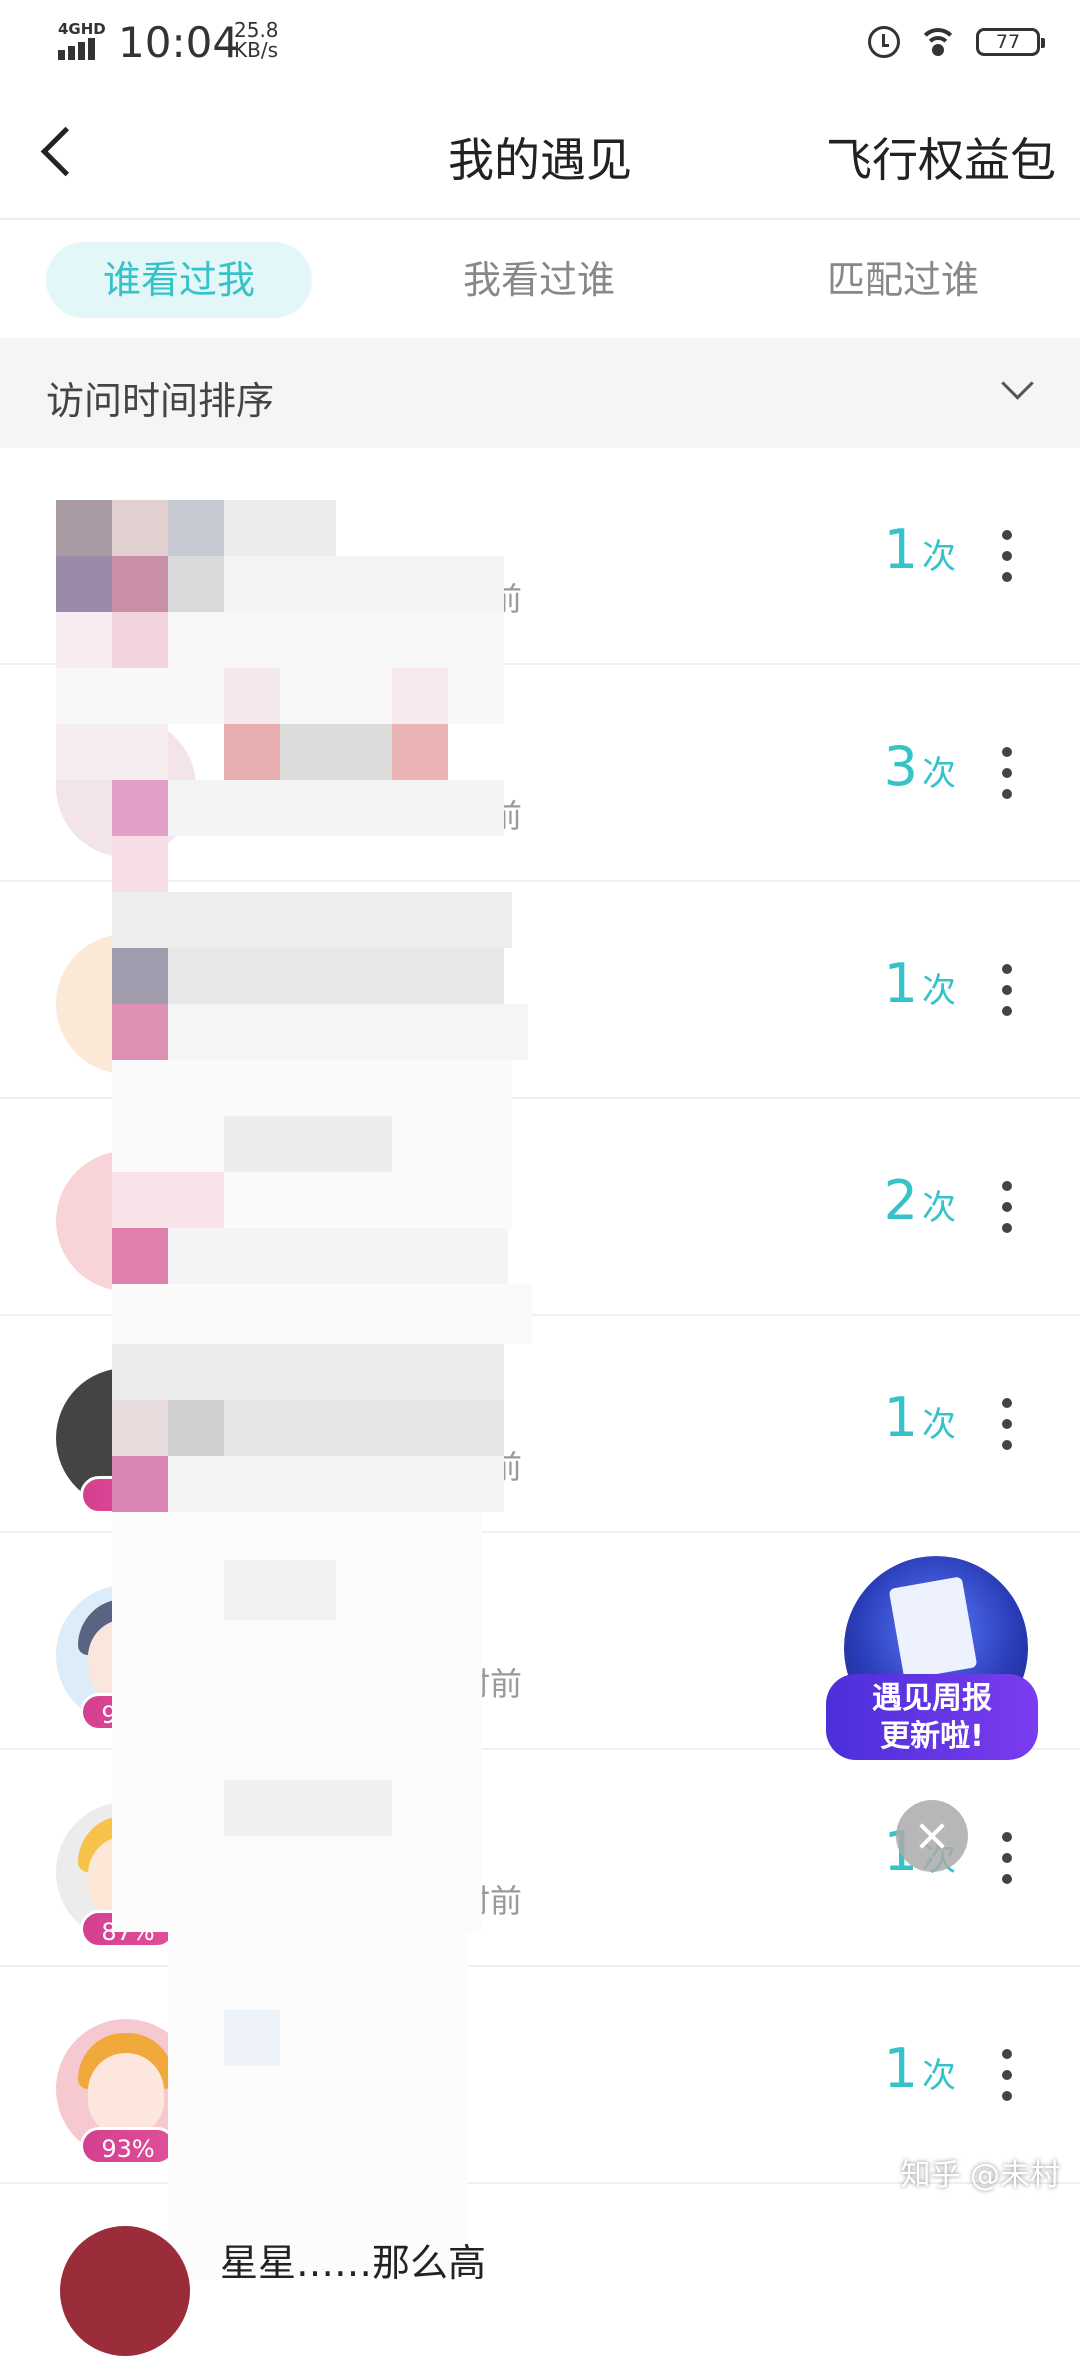 The height and width of the screenshot is (2356, 1080). Describe the element at coordinates (900, 1200) in the screenshot. I see `visit-count-number: 2` at that location.